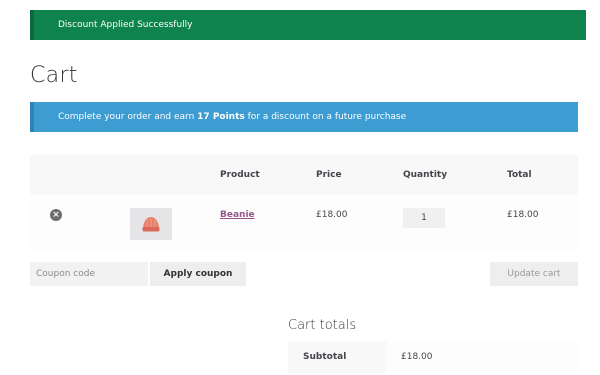  I want to click on update-cart-button: Update cart, so click(534, 274).